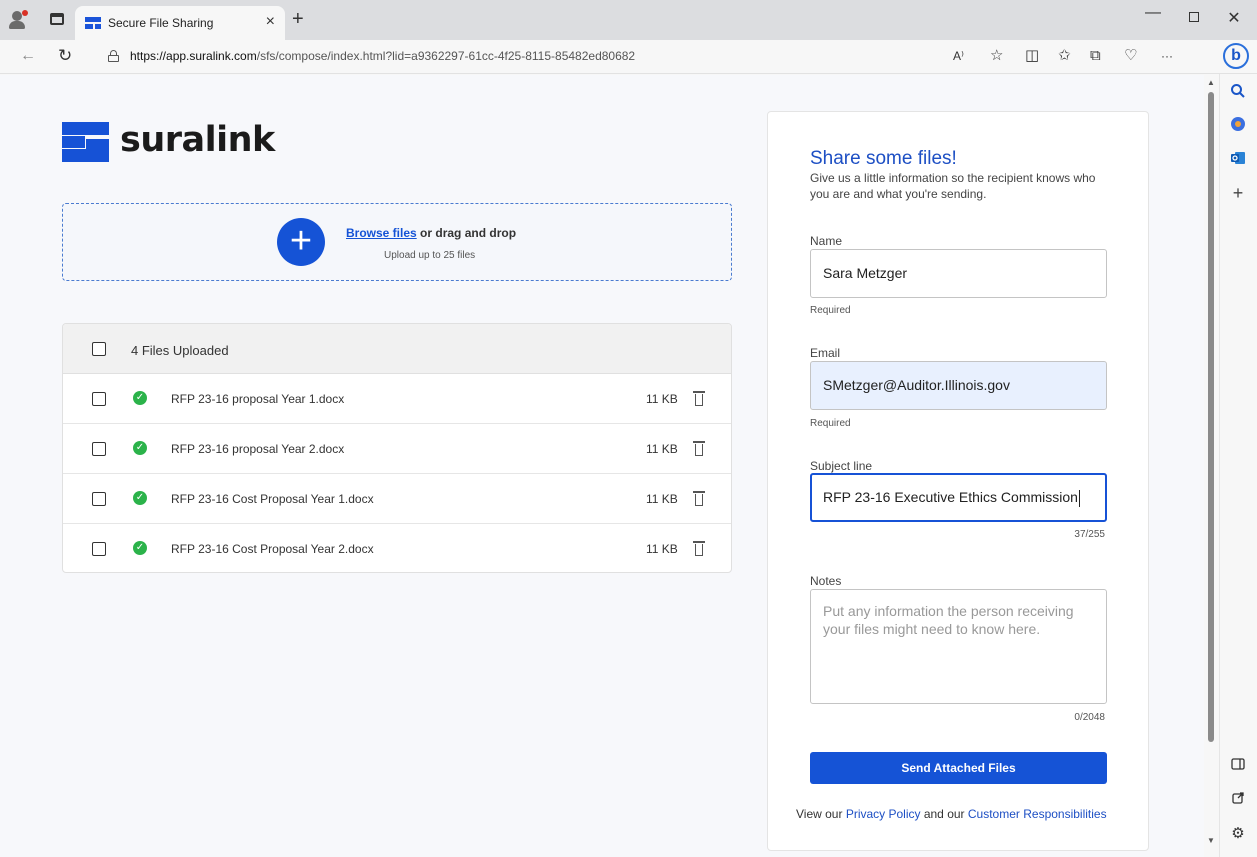  What do you see at coordinates (1238, 766) in the screenshot?
I see `sidebar-toggle-icon` at bounding box center [1238, 766].